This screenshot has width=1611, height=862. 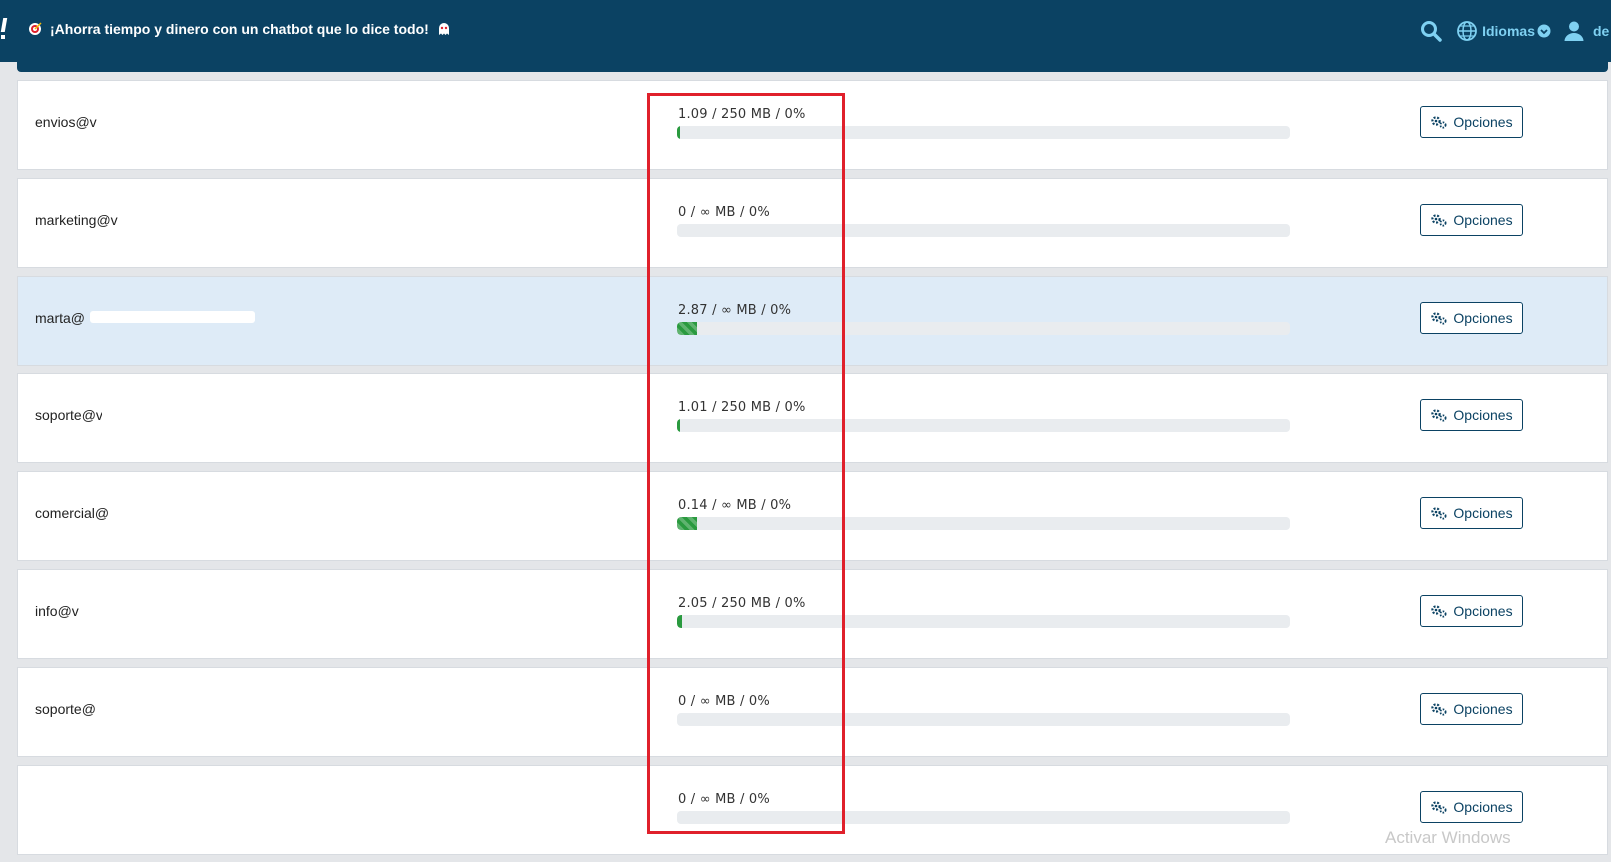 What do you see at coordinates (1467, 31) in the screenshot?
I see `globe-icon` at bounding box center [1467, 31].